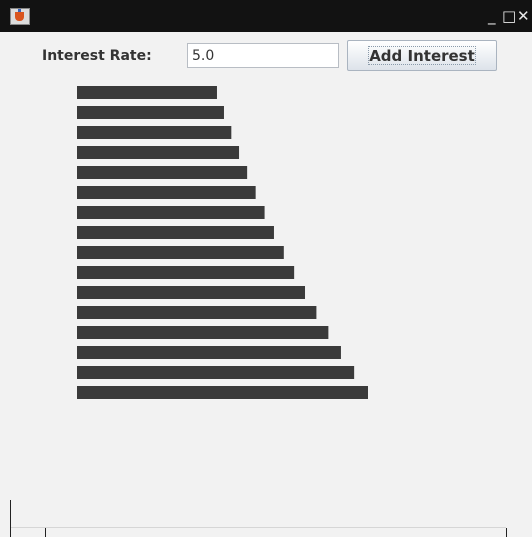 This screenshot has width=532, height=537. What do you see at coordinates (509, 16) in the screenshot?
I see `maximize-button: □` at bounding box center [509, 16].